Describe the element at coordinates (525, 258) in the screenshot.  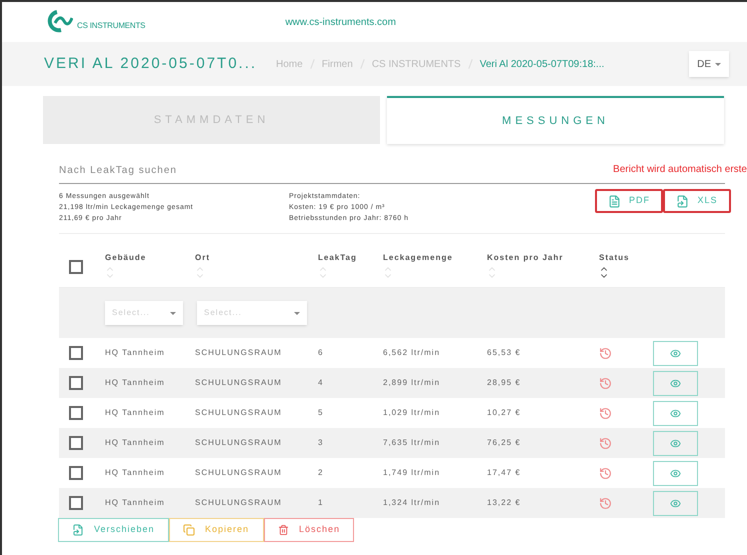
I see `column-header: Kosten pro Jahr` at that location.